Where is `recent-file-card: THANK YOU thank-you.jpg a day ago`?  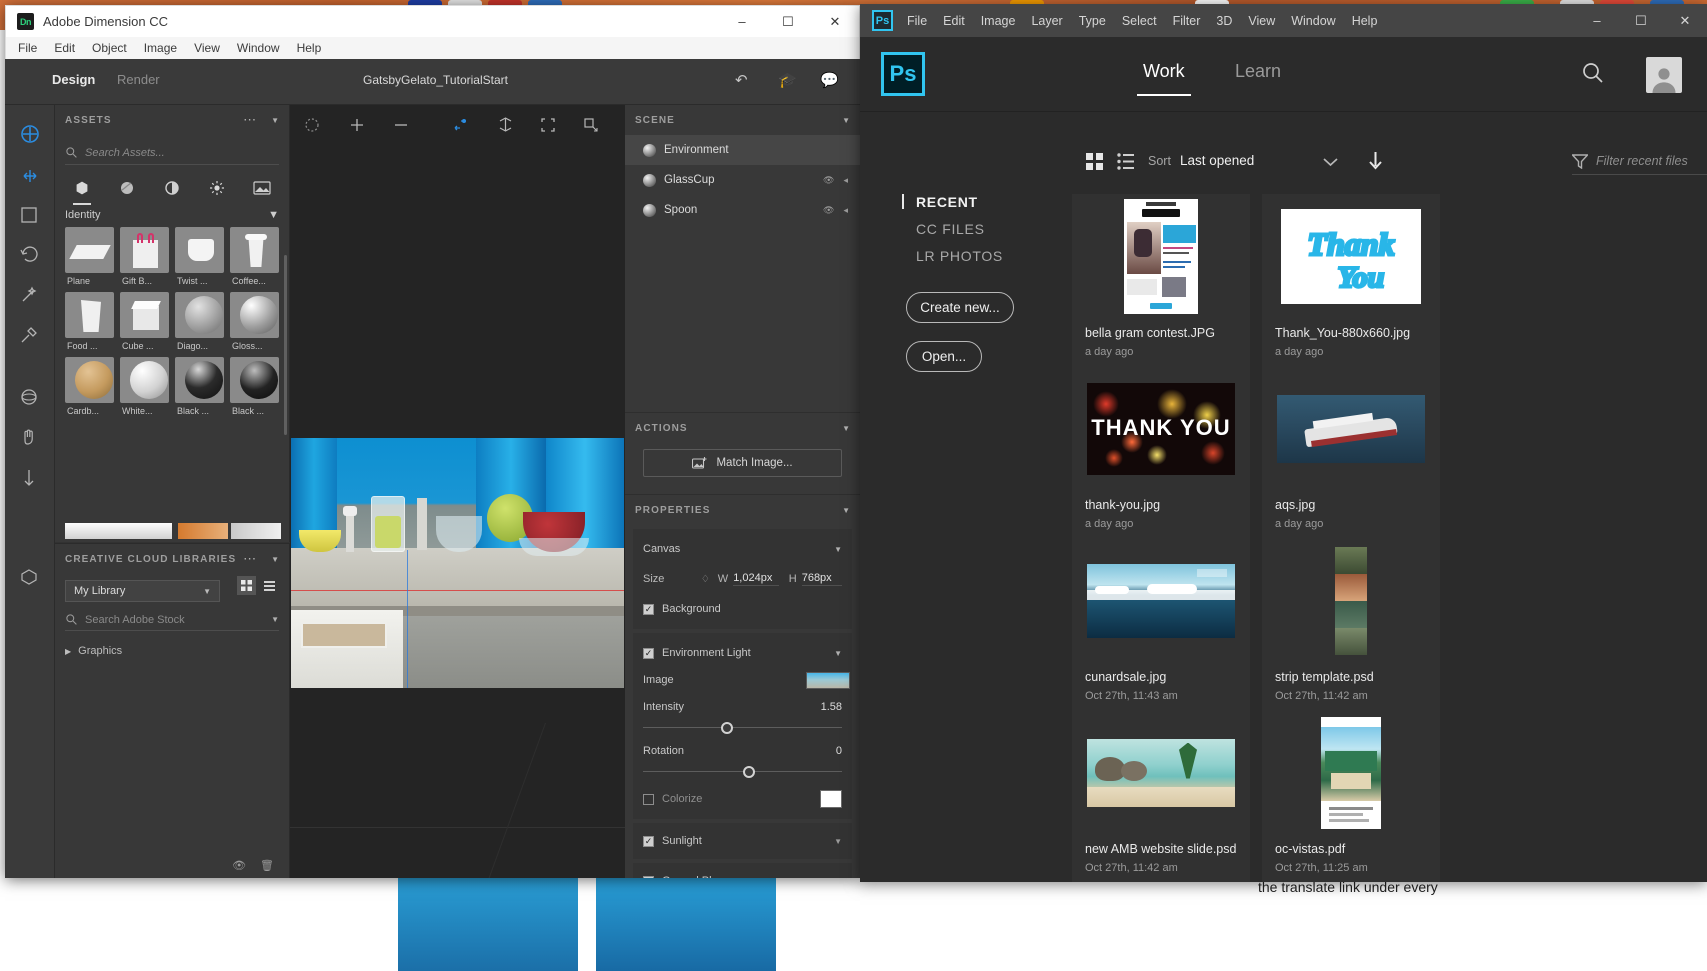
recent-file-card: THANK YOU thank-you.jpg a day ago is located at coordinates (1161, 452).